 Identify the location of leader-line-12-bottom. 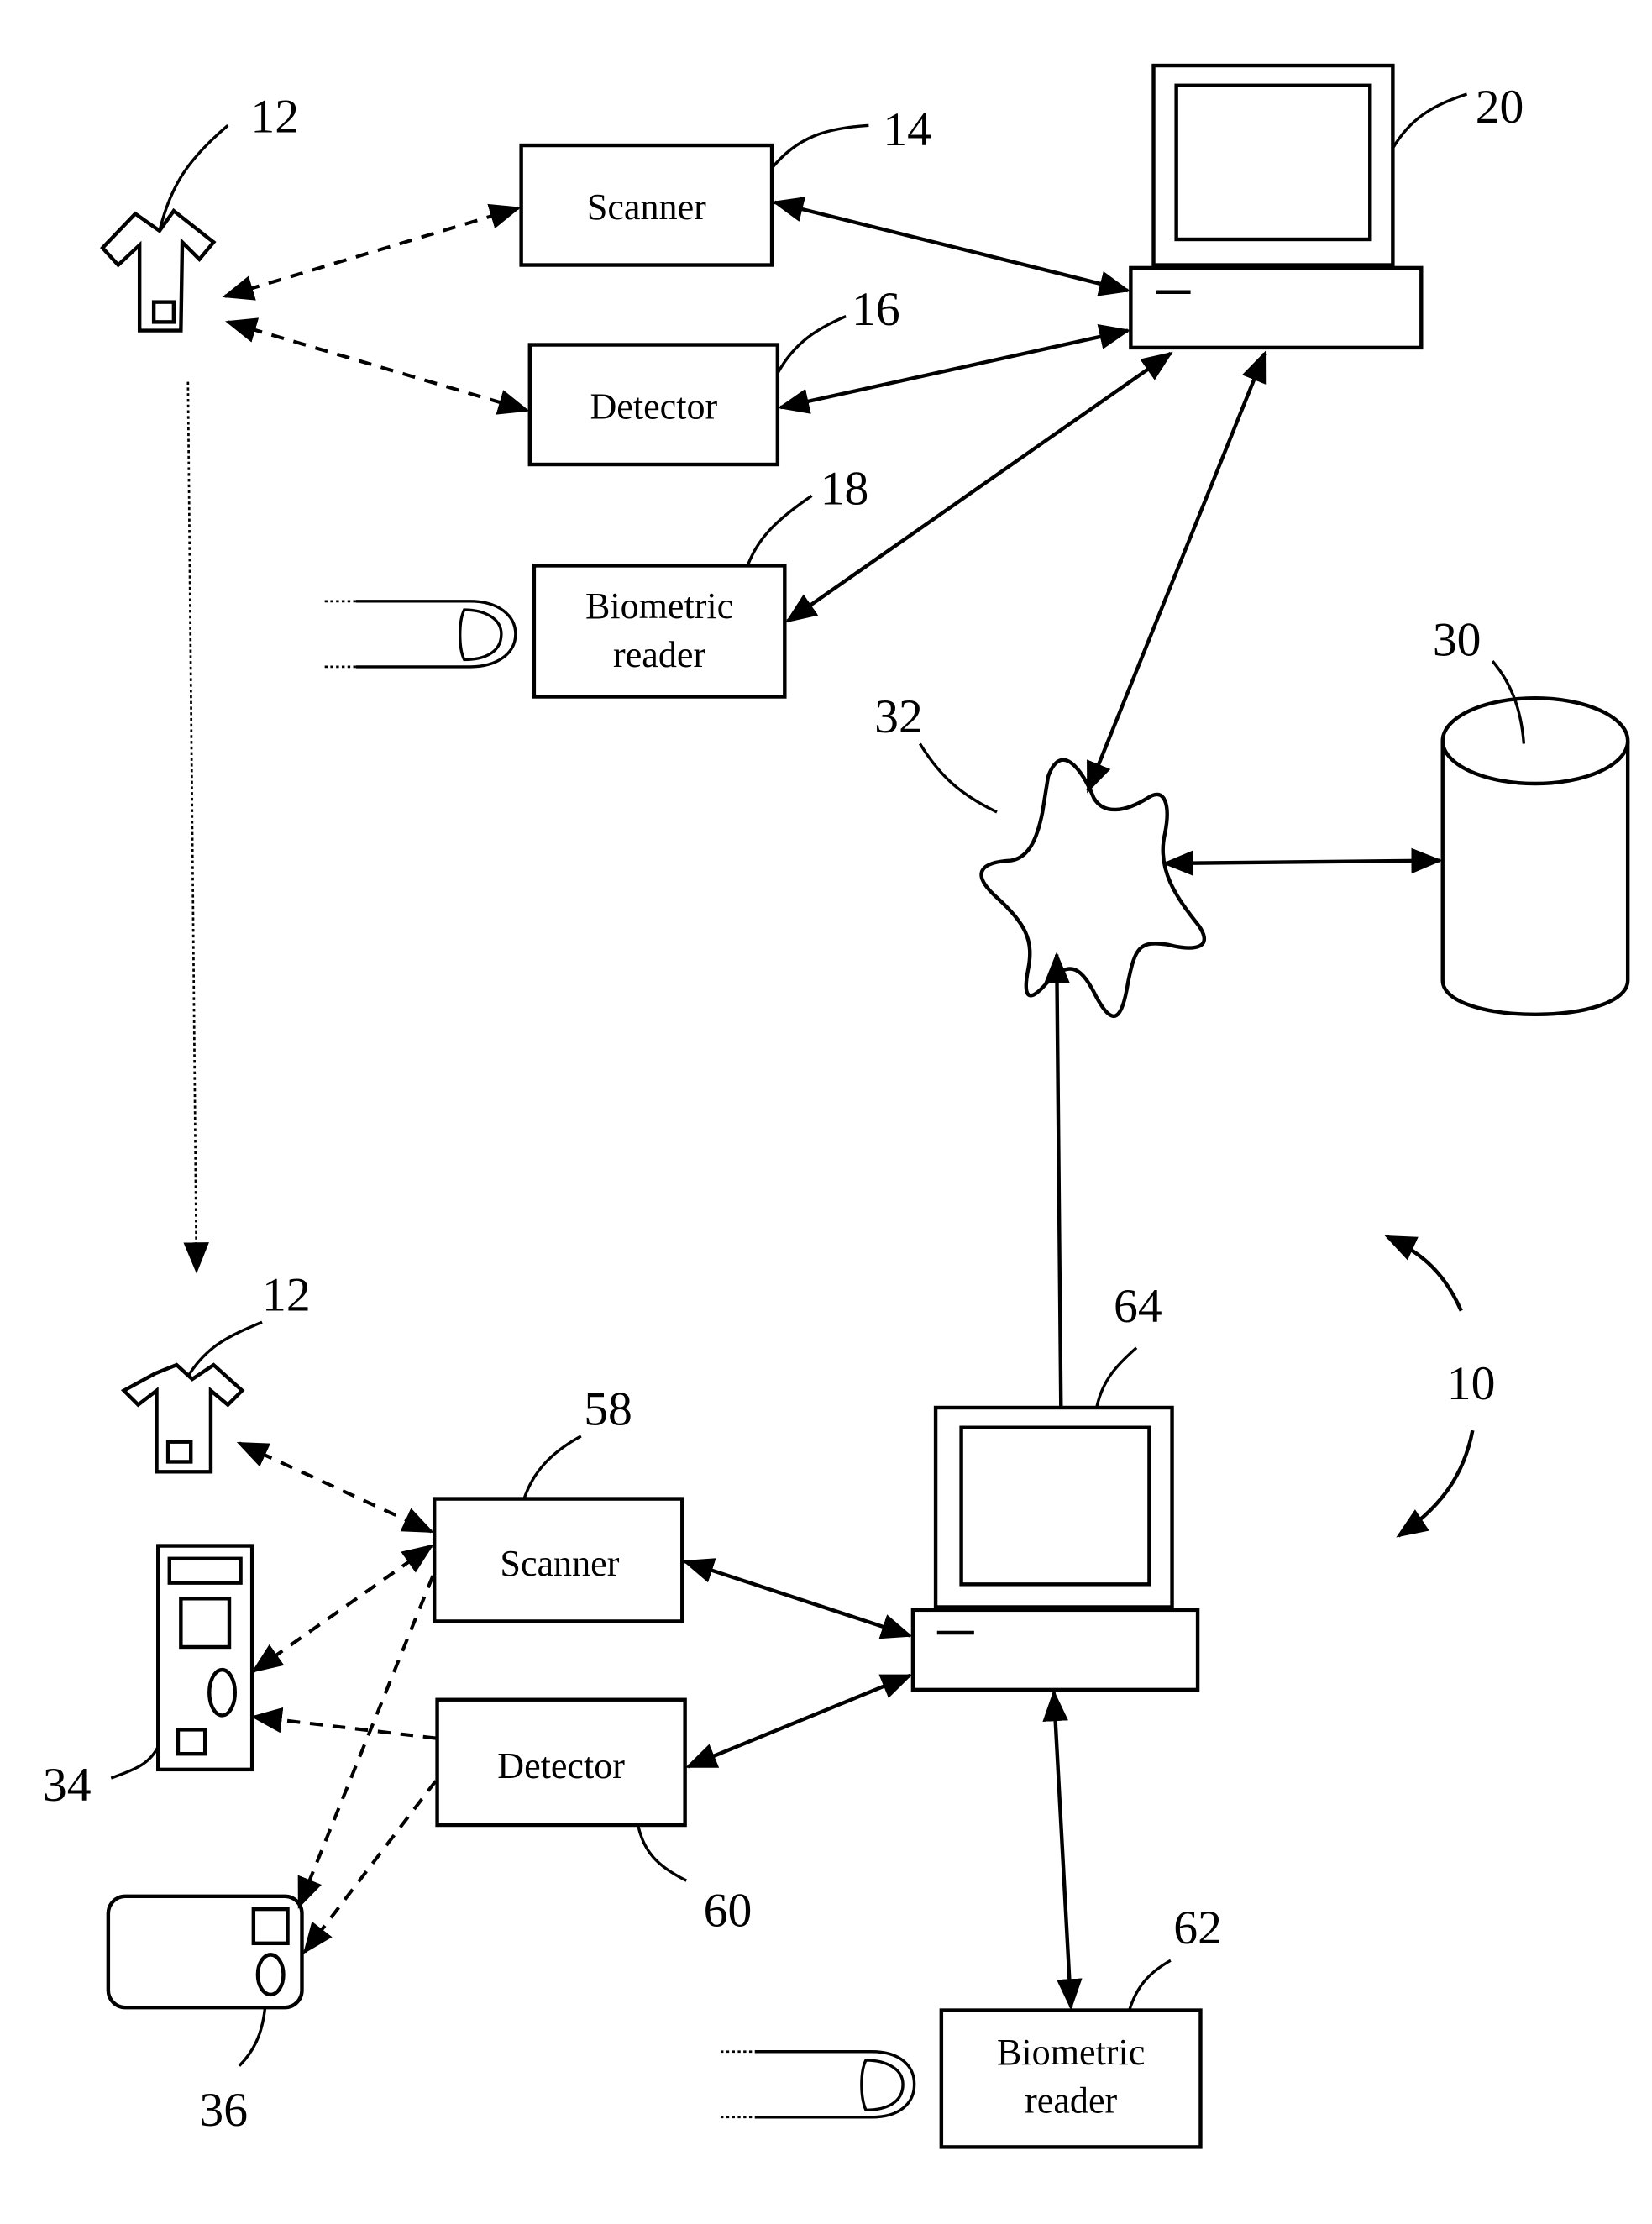
(224, 1348).